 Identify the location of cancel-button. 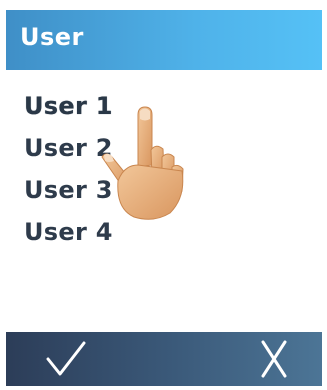
(274, 359).